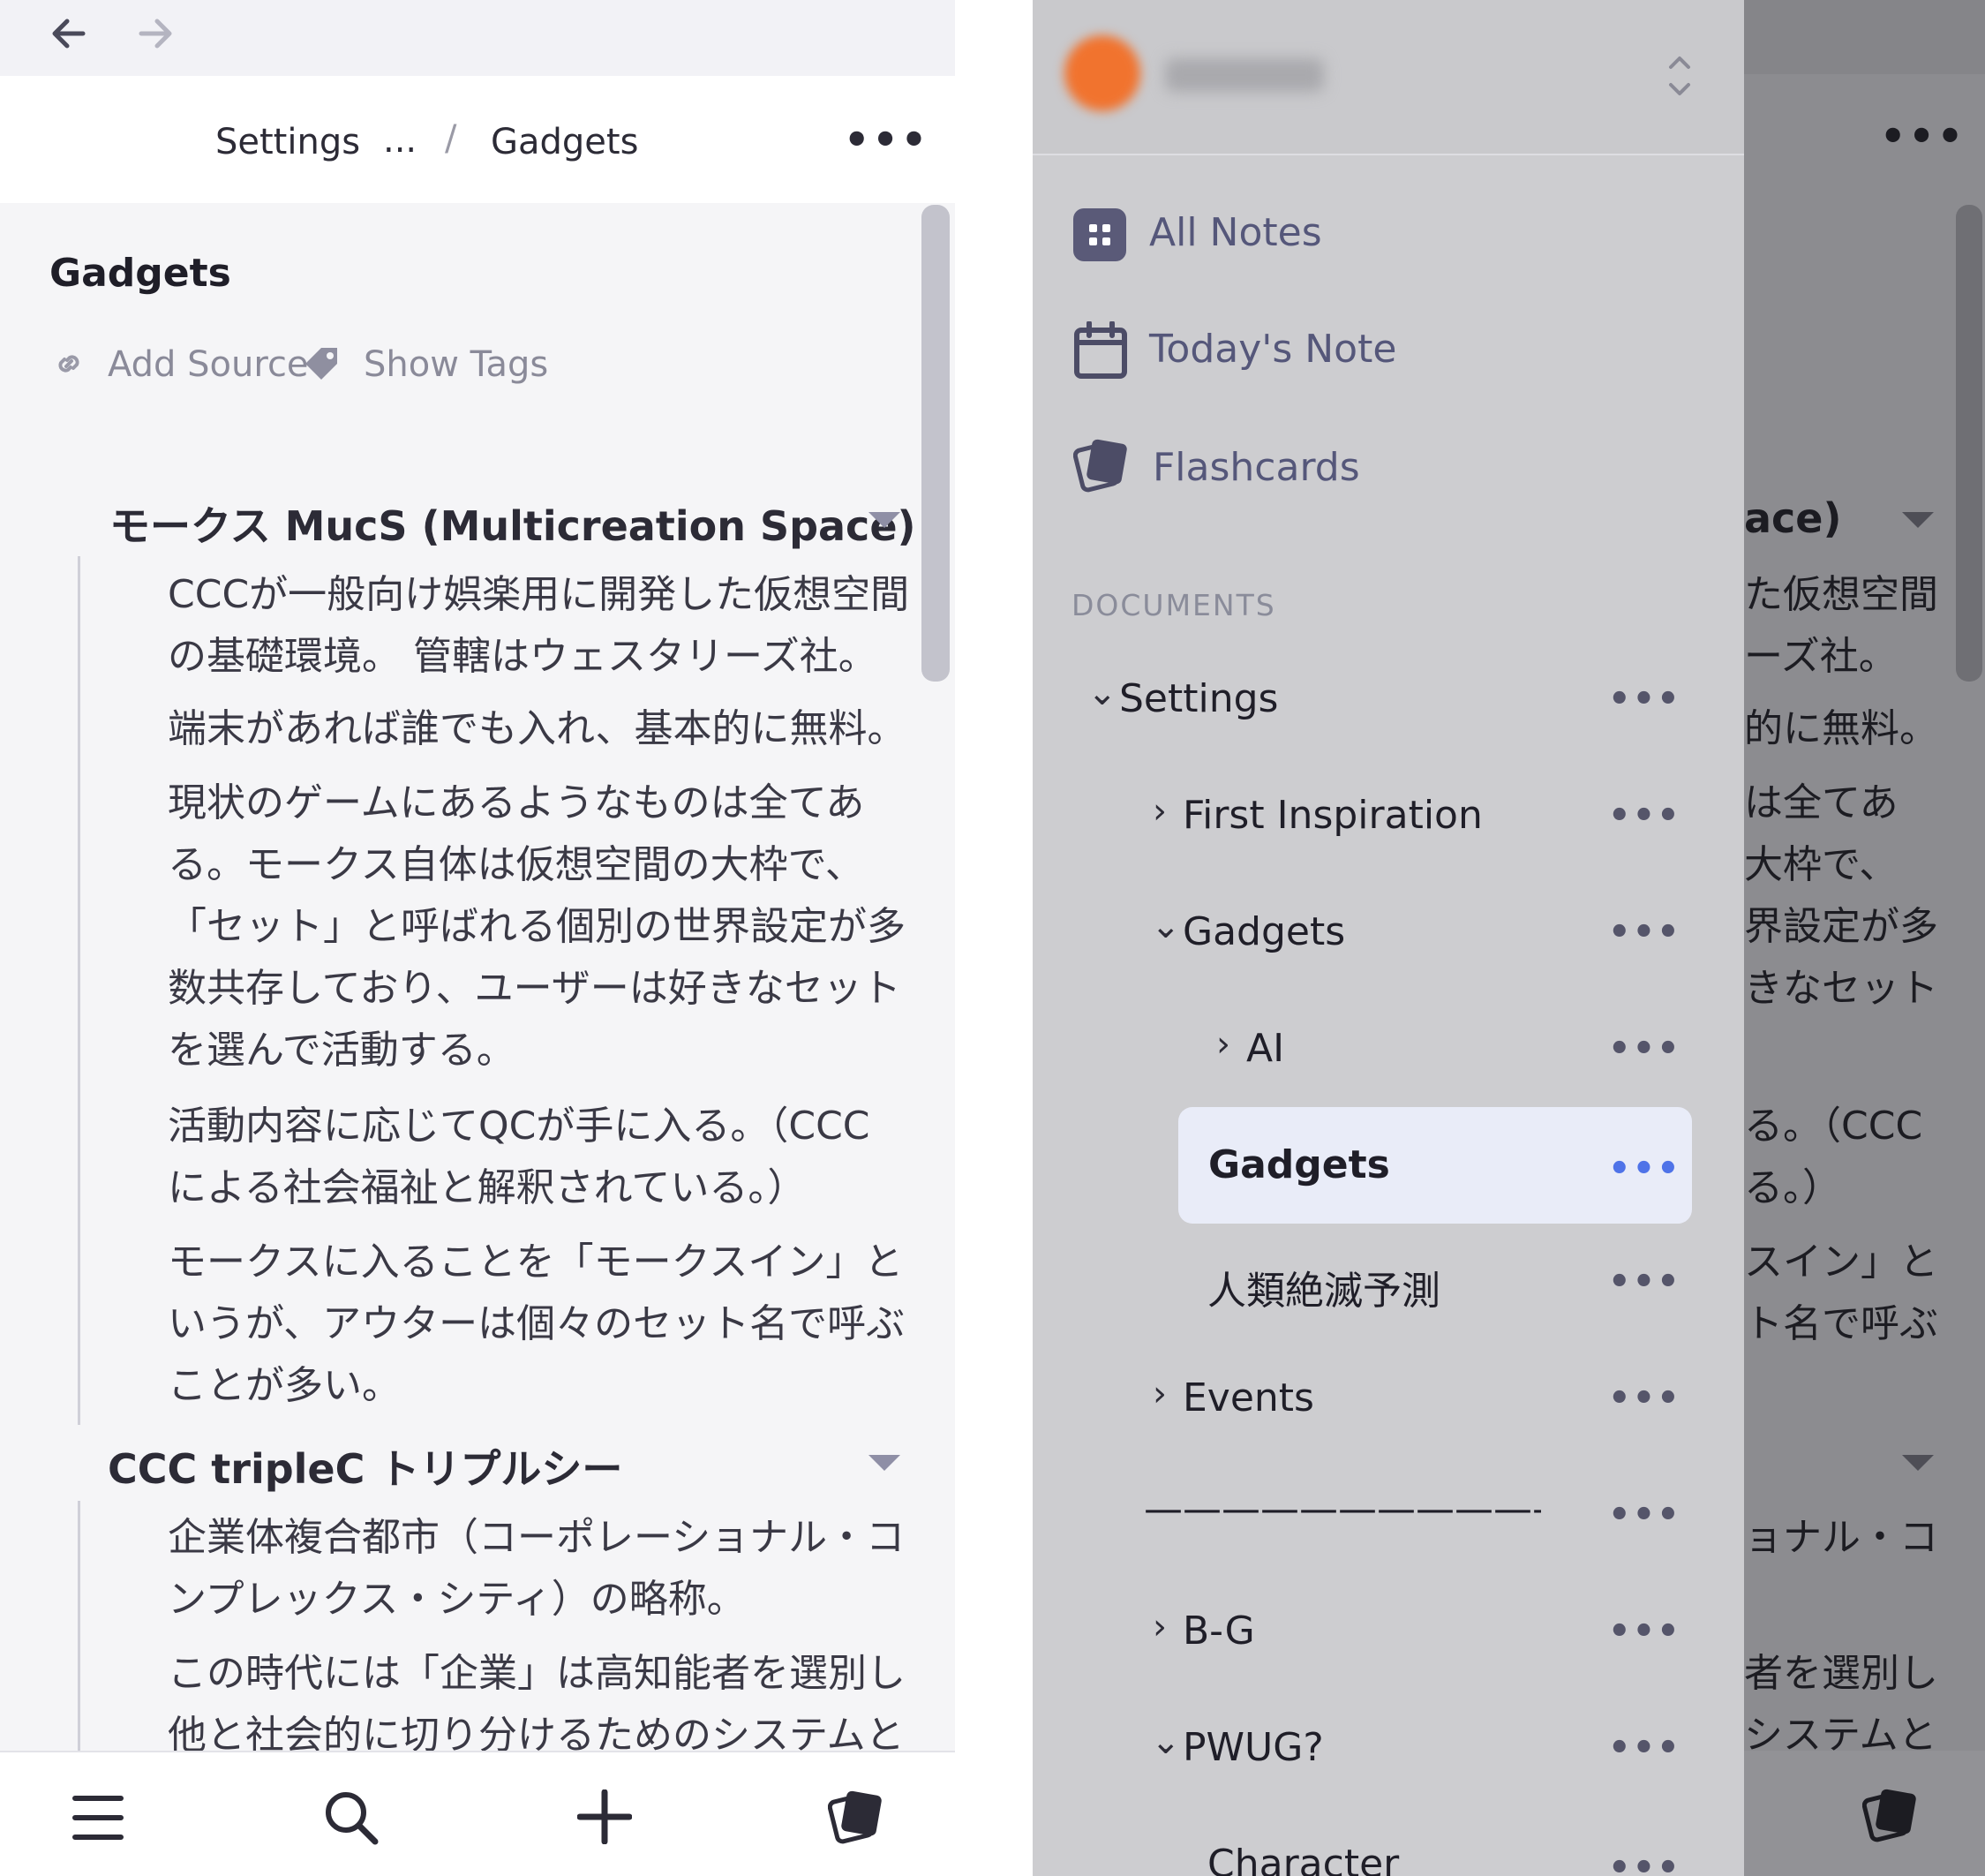 The image size is (1985, 1876). What do you see at coordinates (1841, 1537) in the screenshot?
I see `bg-text-fragment: ョナル・コ` at bounding box center [1841, 1537].